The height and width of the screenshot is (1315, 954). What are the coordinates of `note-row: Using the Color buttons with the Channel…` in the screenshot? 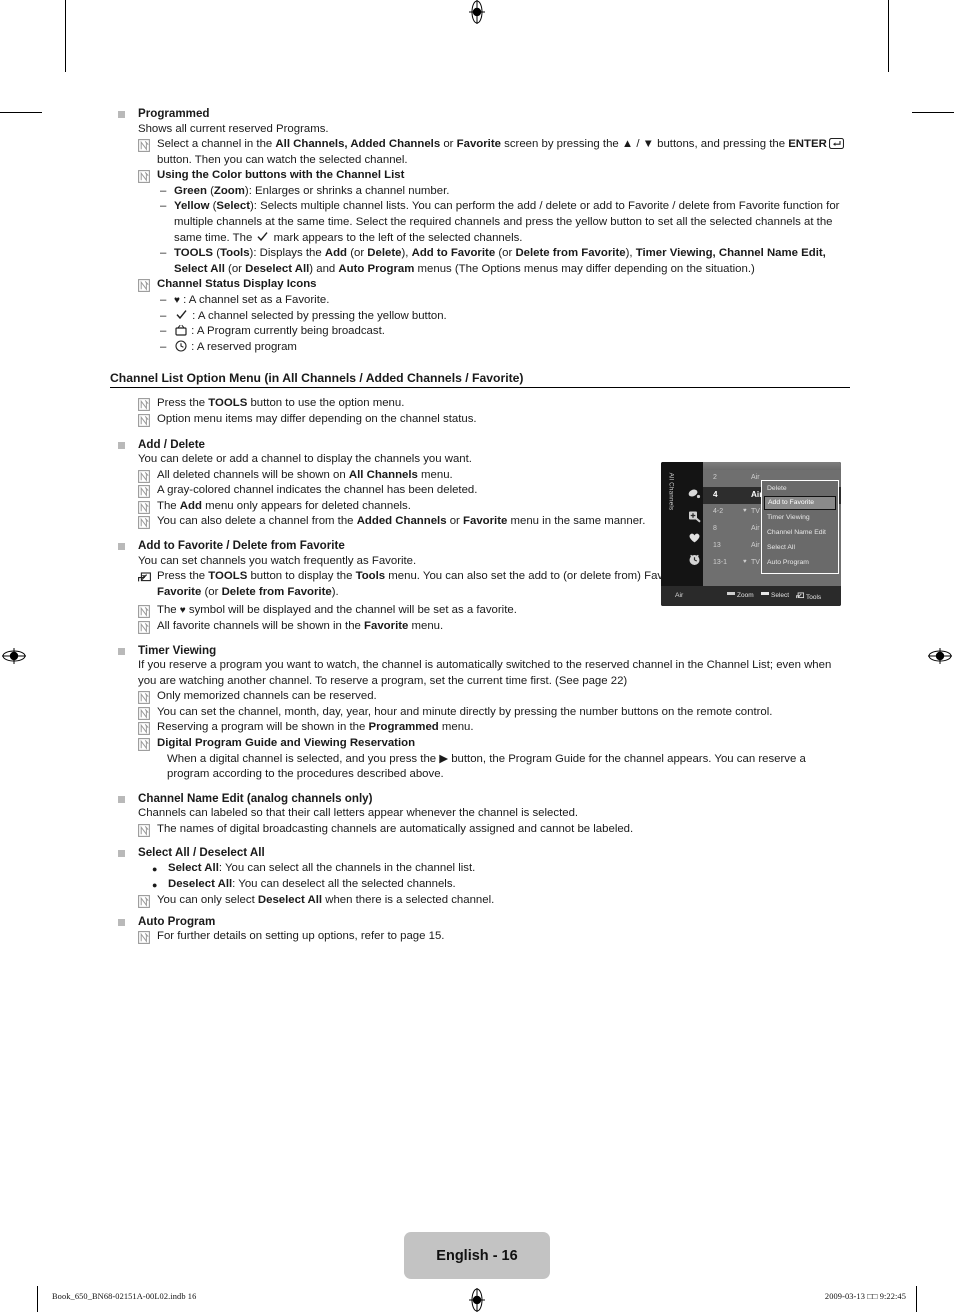 It's located at (494, 176).